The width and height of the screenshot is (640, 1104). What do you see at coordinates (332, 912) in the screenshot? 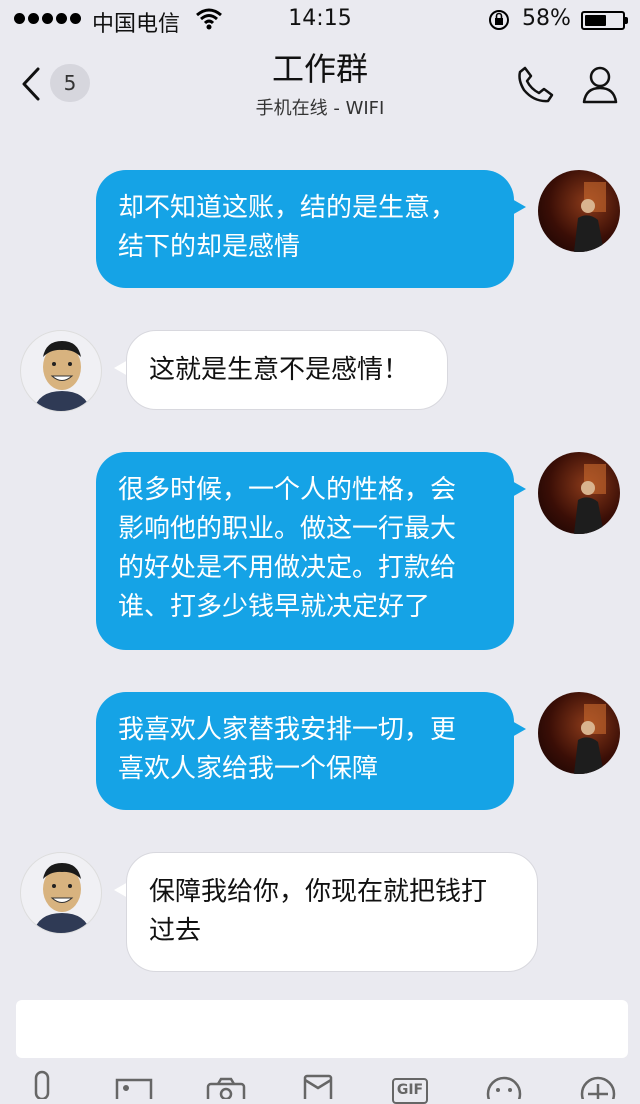
I see `message-bubble: 保障我给你，你现在就把钱打 过去` at bounding box center [332, 912].